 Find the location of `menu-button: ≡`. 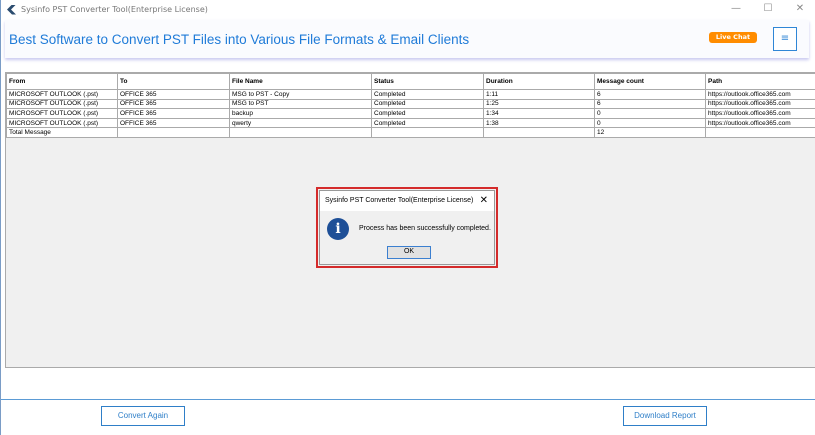

menu-button: ≡ is located at coordinates (785, 39).